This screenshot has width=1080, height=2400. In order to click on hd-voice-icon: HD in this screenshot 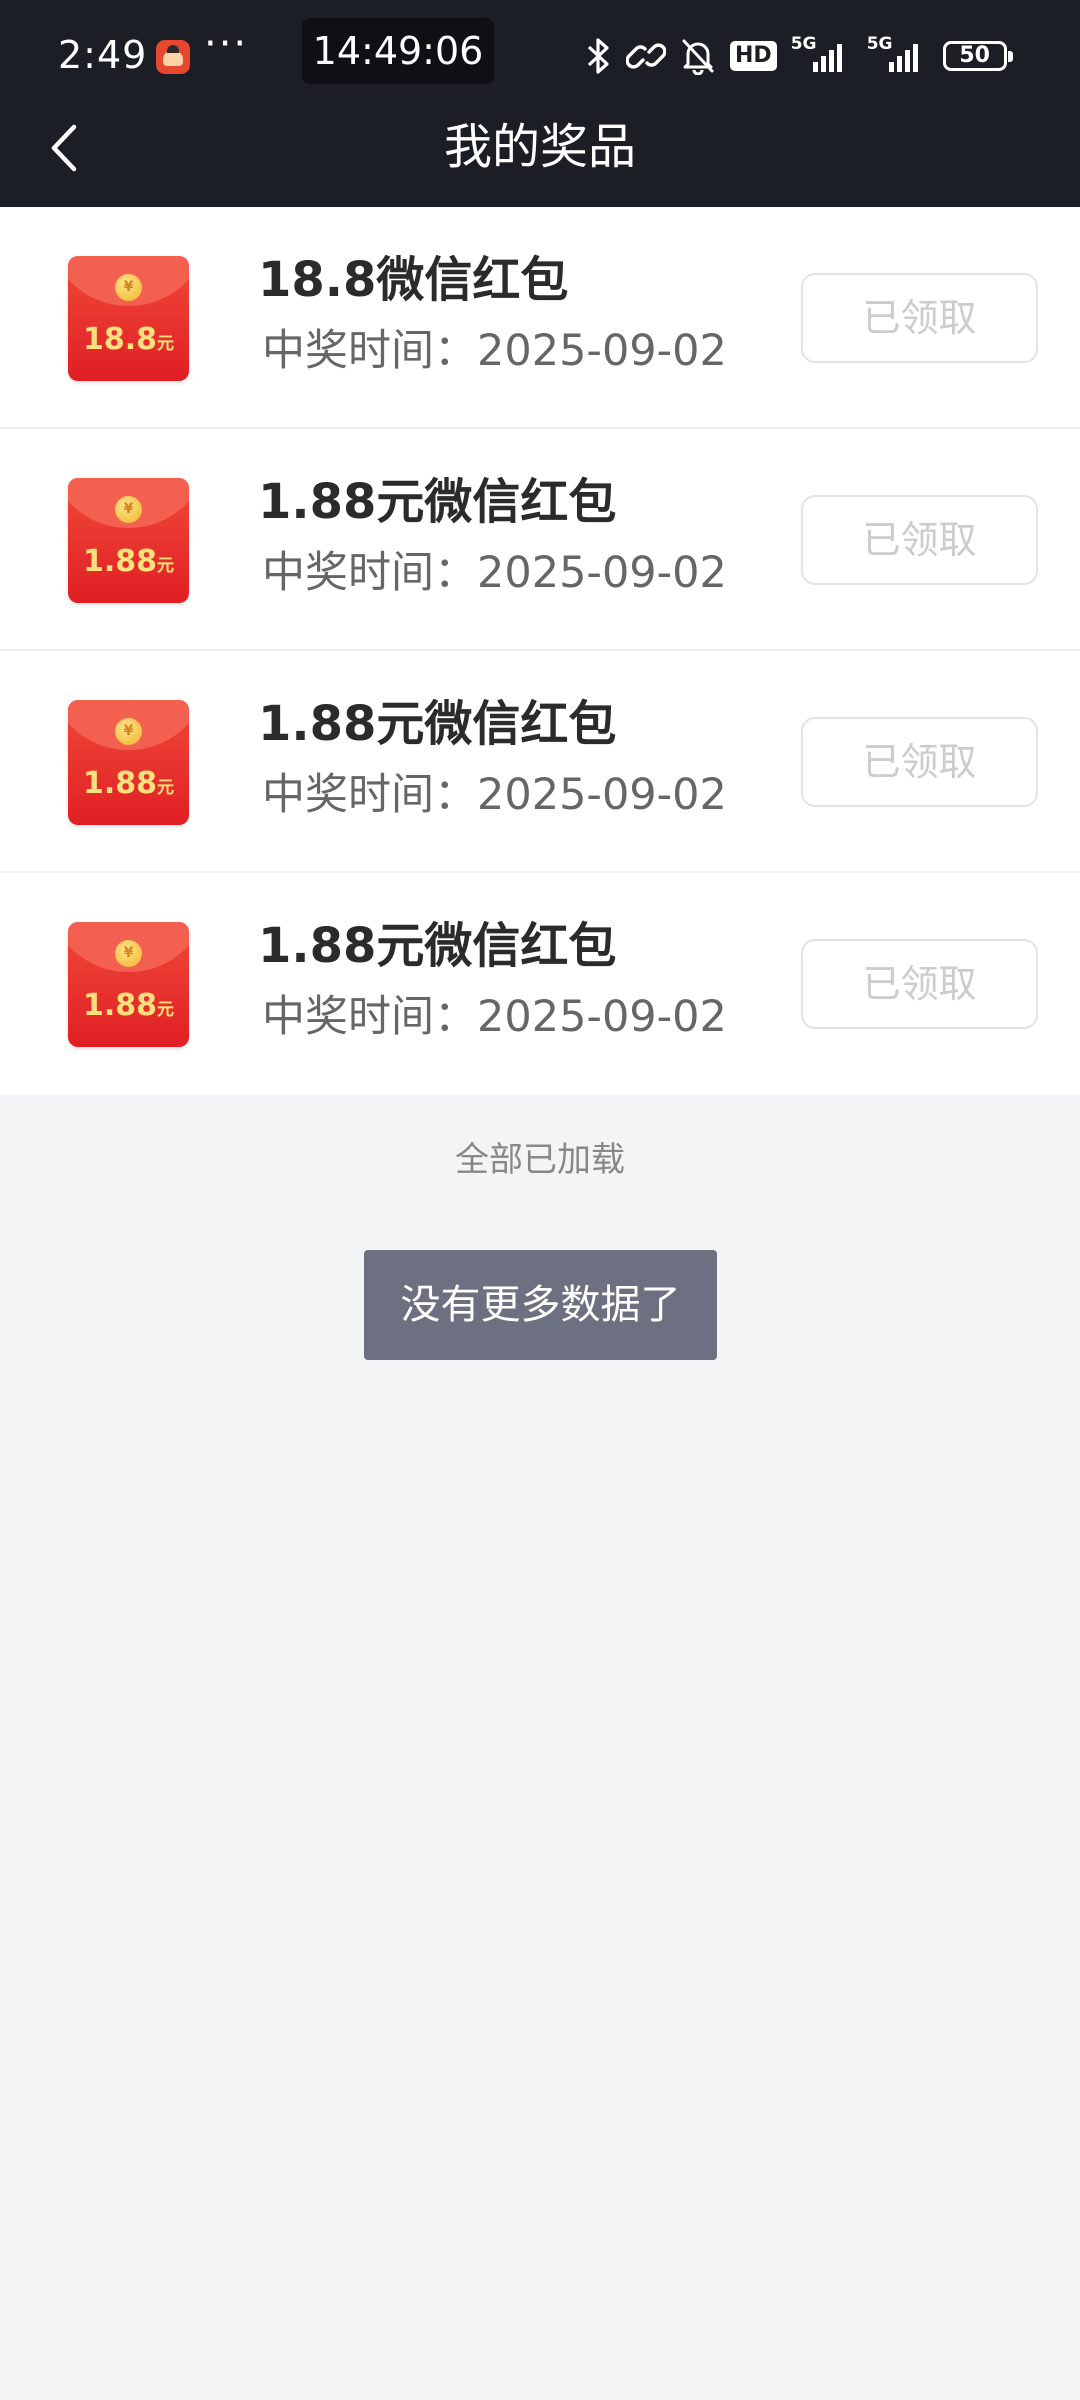, I will do `click(753, 56)`.